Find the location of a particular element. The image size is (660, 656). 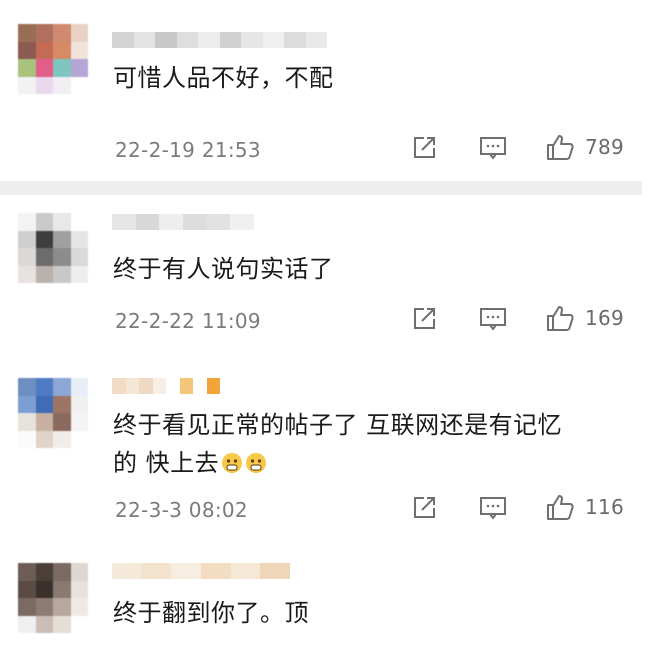

like-count: 116 is located at coordinates (605, 507).